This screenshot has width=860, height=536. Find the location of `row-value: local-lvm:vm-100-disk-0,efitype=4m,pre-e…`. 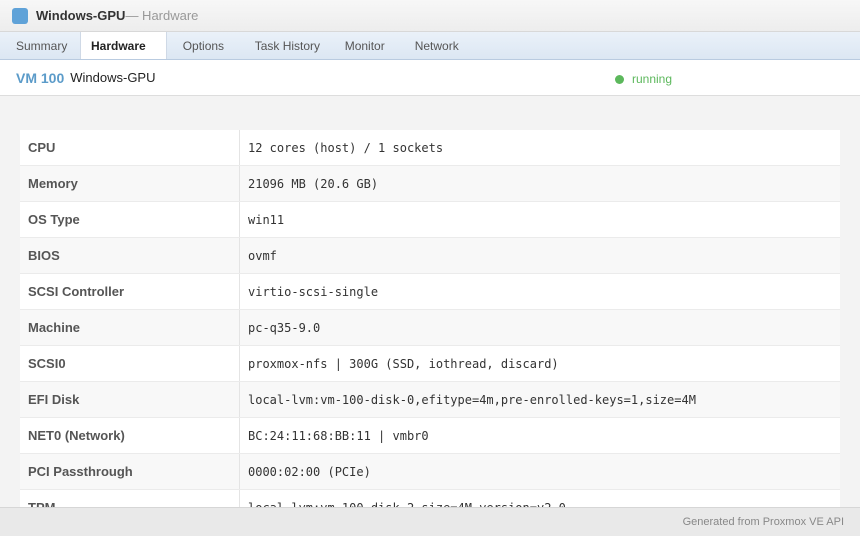

row-value: local-lvm:vm-100-disk-0,efitype=4m,pre-e… is located at coordinates (472, 399).